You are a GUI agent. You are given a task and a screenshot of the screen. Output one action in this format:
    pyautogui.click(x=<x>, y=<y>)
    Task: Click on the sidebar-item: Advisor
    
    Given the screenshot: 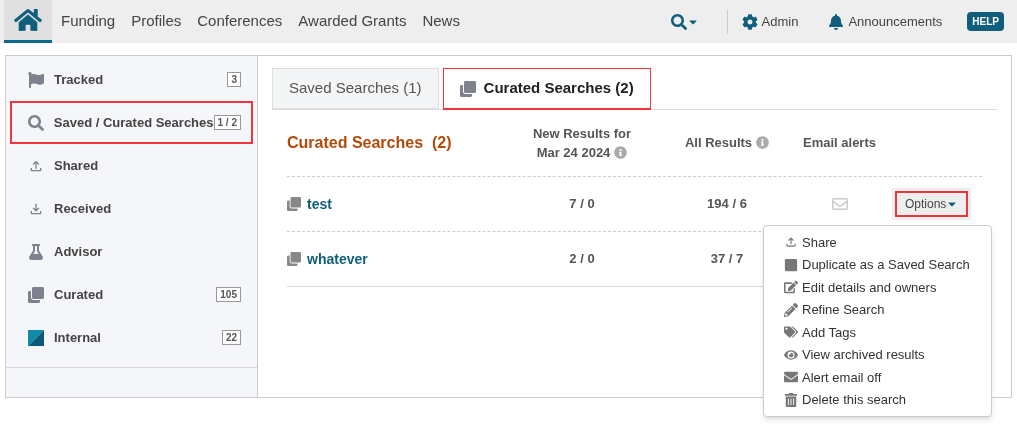 What is the action you would take?
    pyautogui.click(x=131, y=251)
    